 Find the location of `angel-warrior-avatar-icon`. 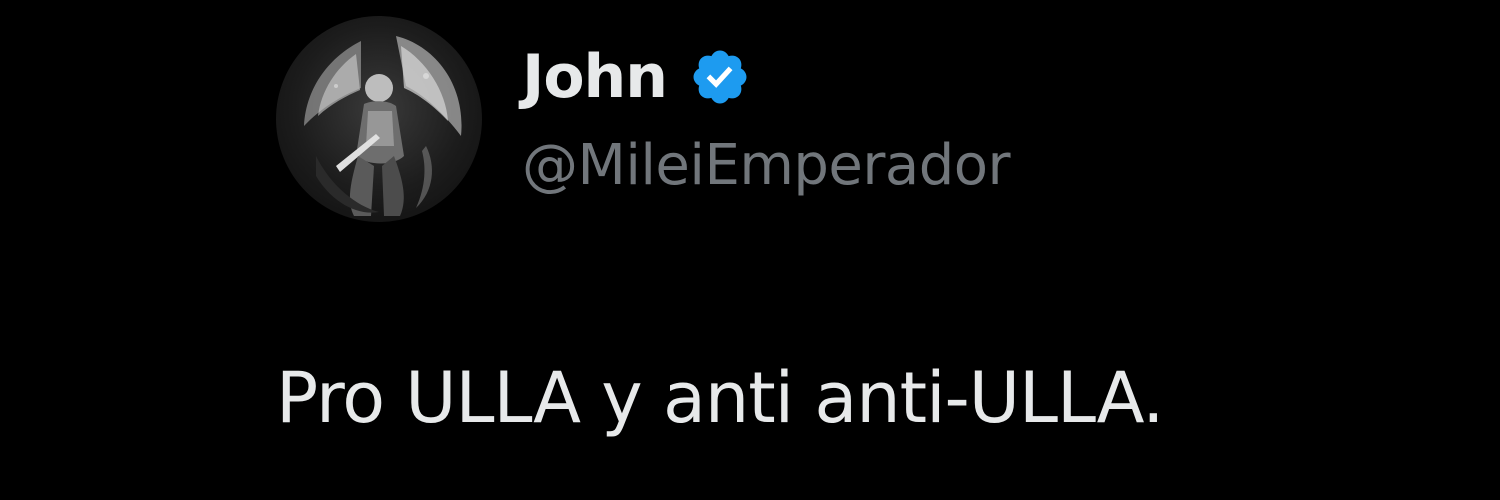

angel-warrior-avatar-icon is located at coordinates (383, 126).